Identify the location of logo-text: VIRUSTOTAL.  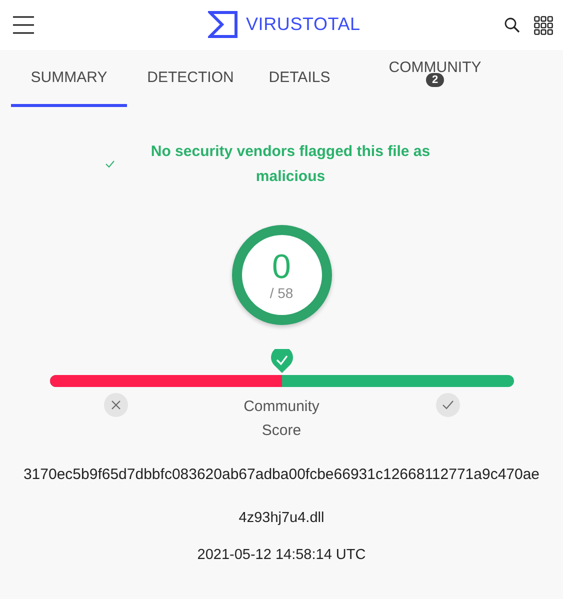
(303, 24).